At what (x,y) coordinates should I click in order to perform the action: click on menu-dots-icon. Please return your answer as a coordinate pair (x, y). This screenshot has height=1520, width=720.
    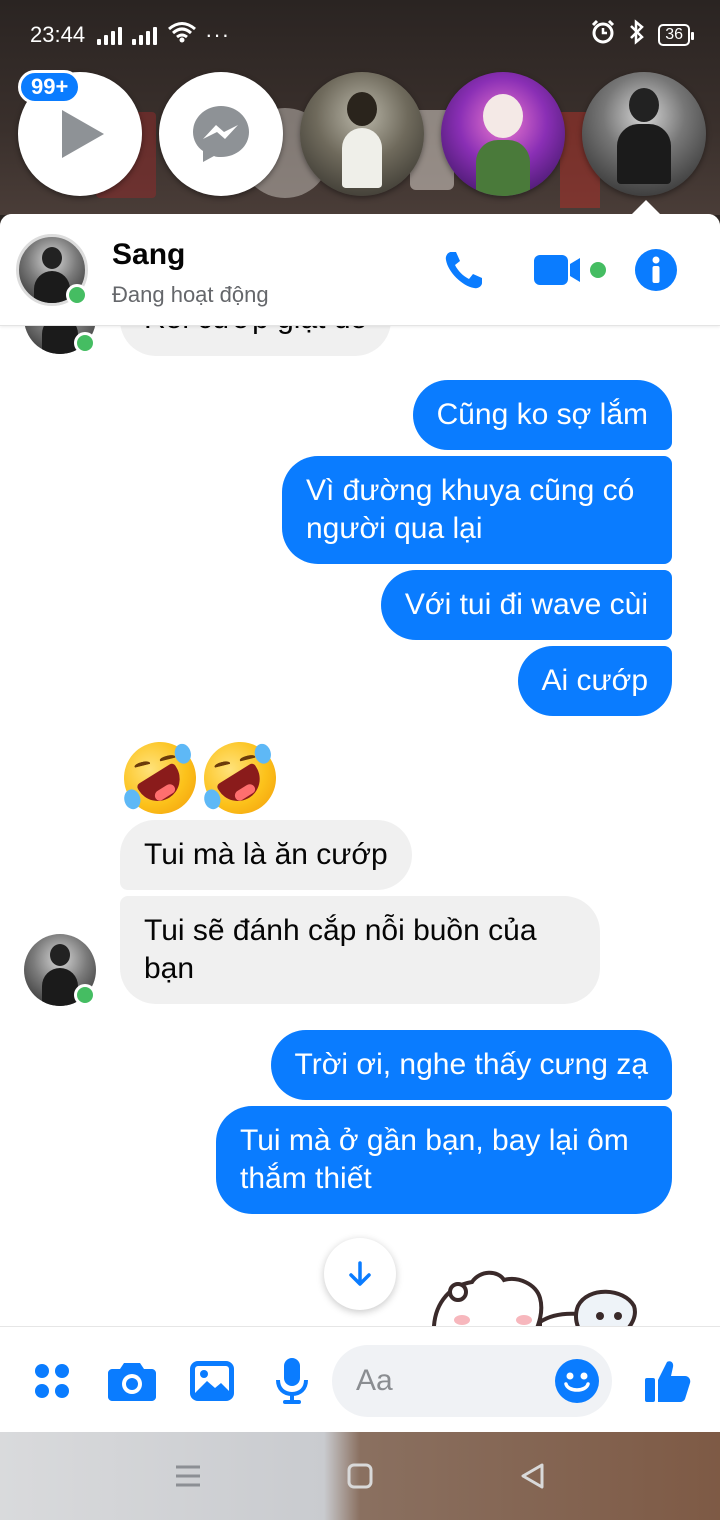
    Looking at the image, I should click on (52, 1381).